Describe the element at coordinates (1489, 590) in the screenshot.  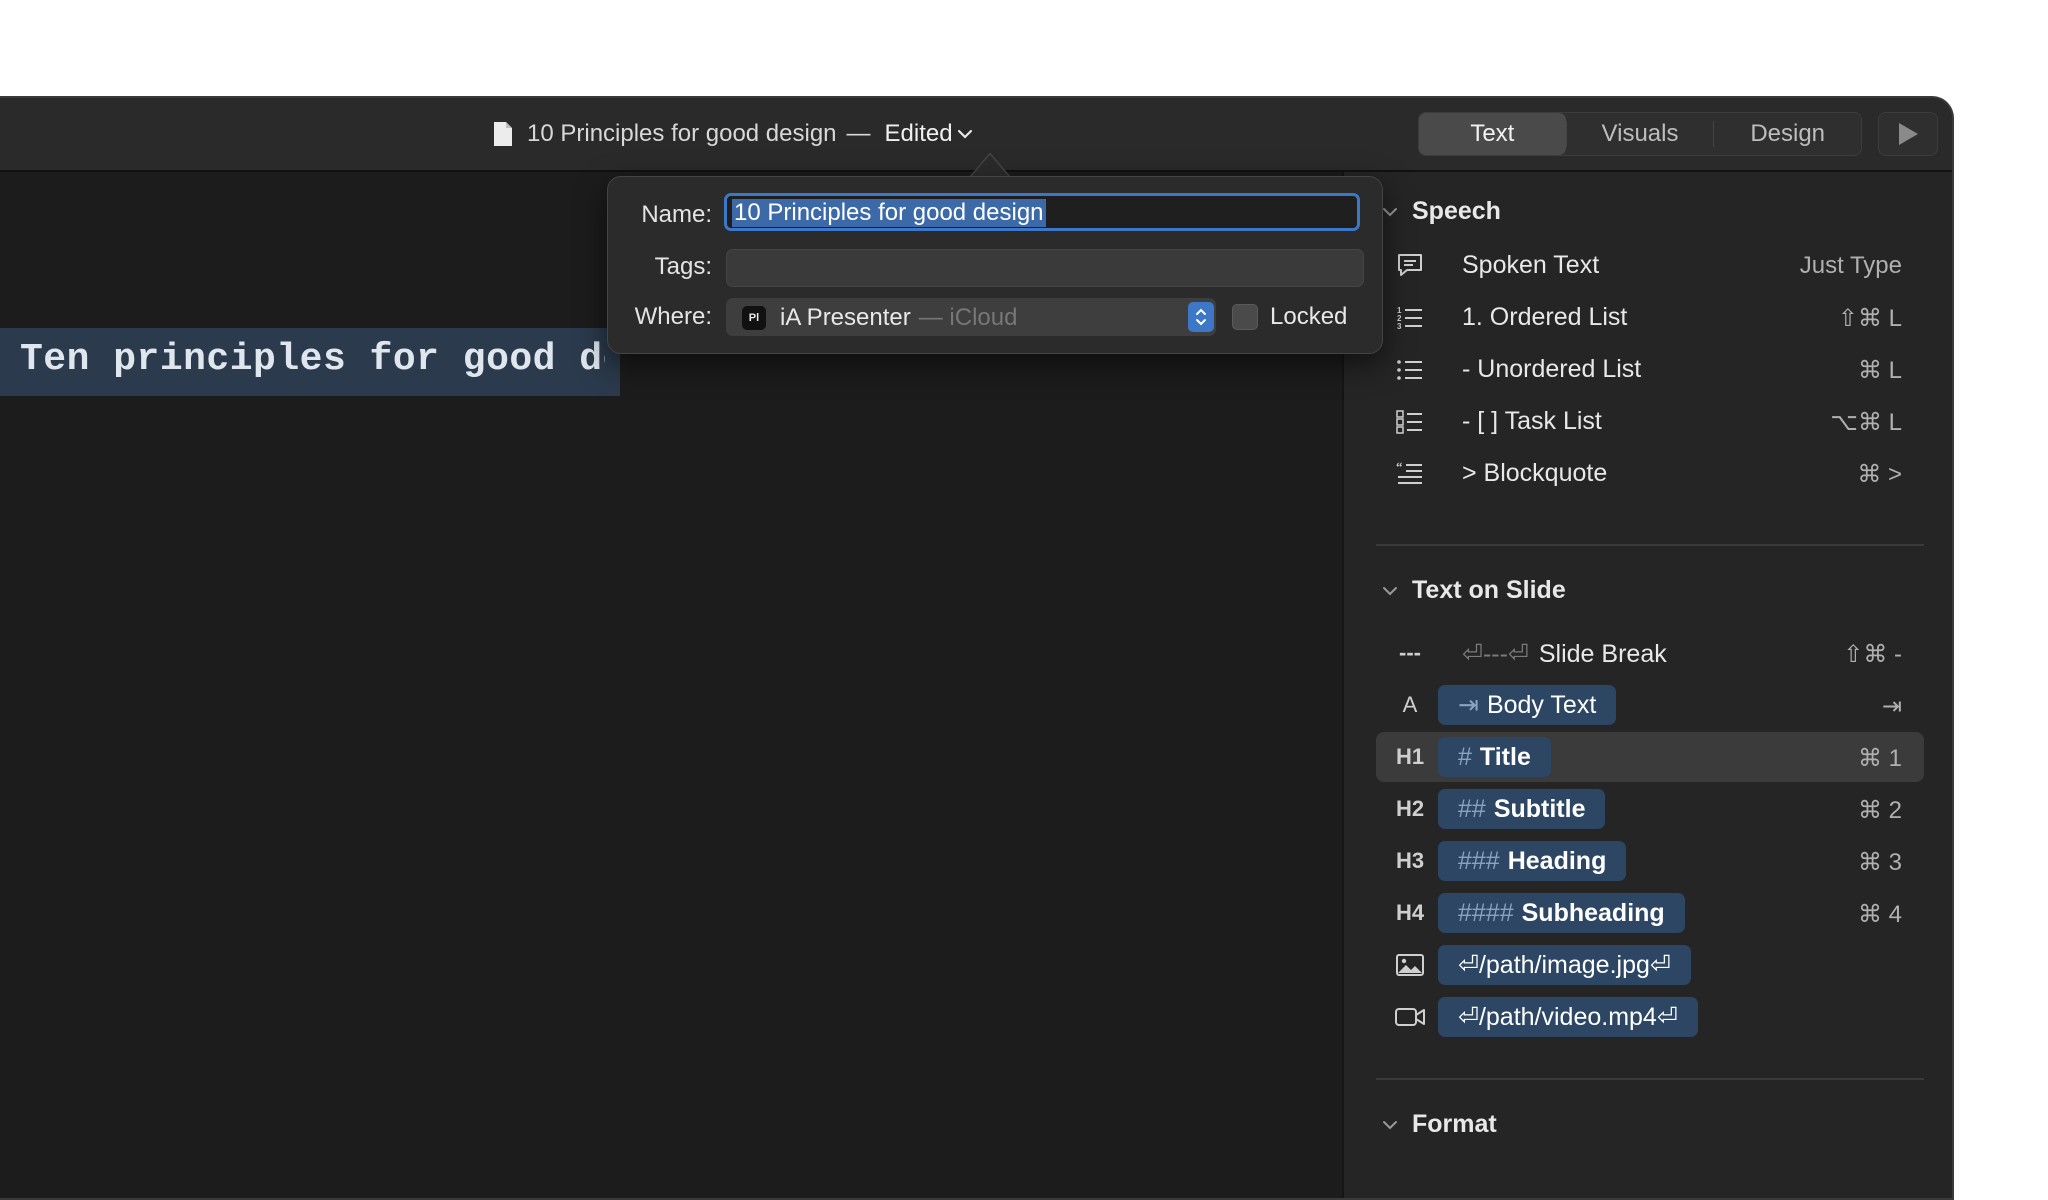
I see `section-text-on-slide-title: Text on Slide` at that location.